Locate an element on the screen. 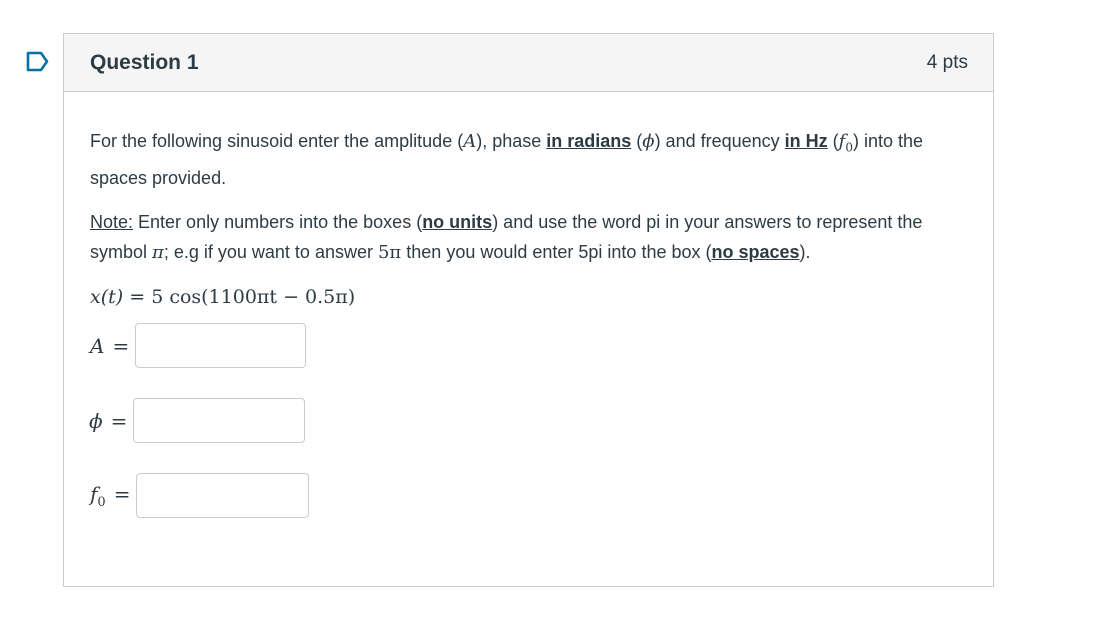 This screenshot has height=620, width=1098. text: ) and frequency is located at coordinates (719, 141).